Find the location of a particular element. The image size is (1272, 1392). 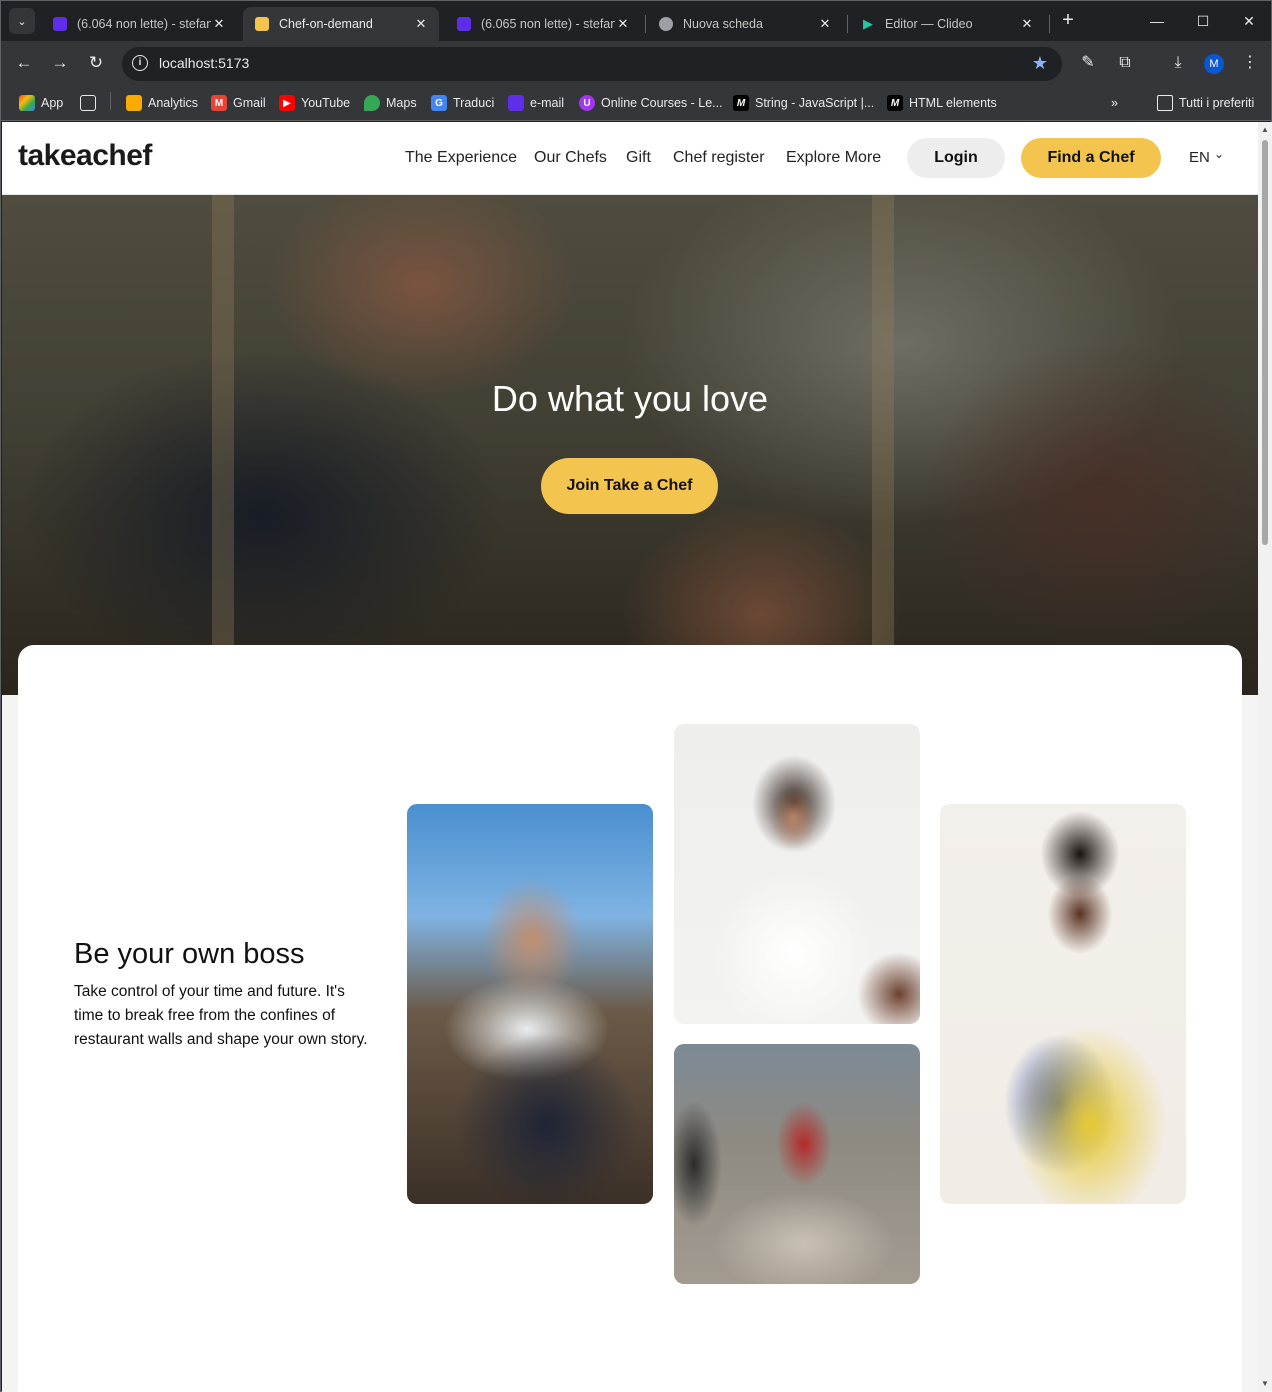

back-button: ← is located at coordinates (24, 63).